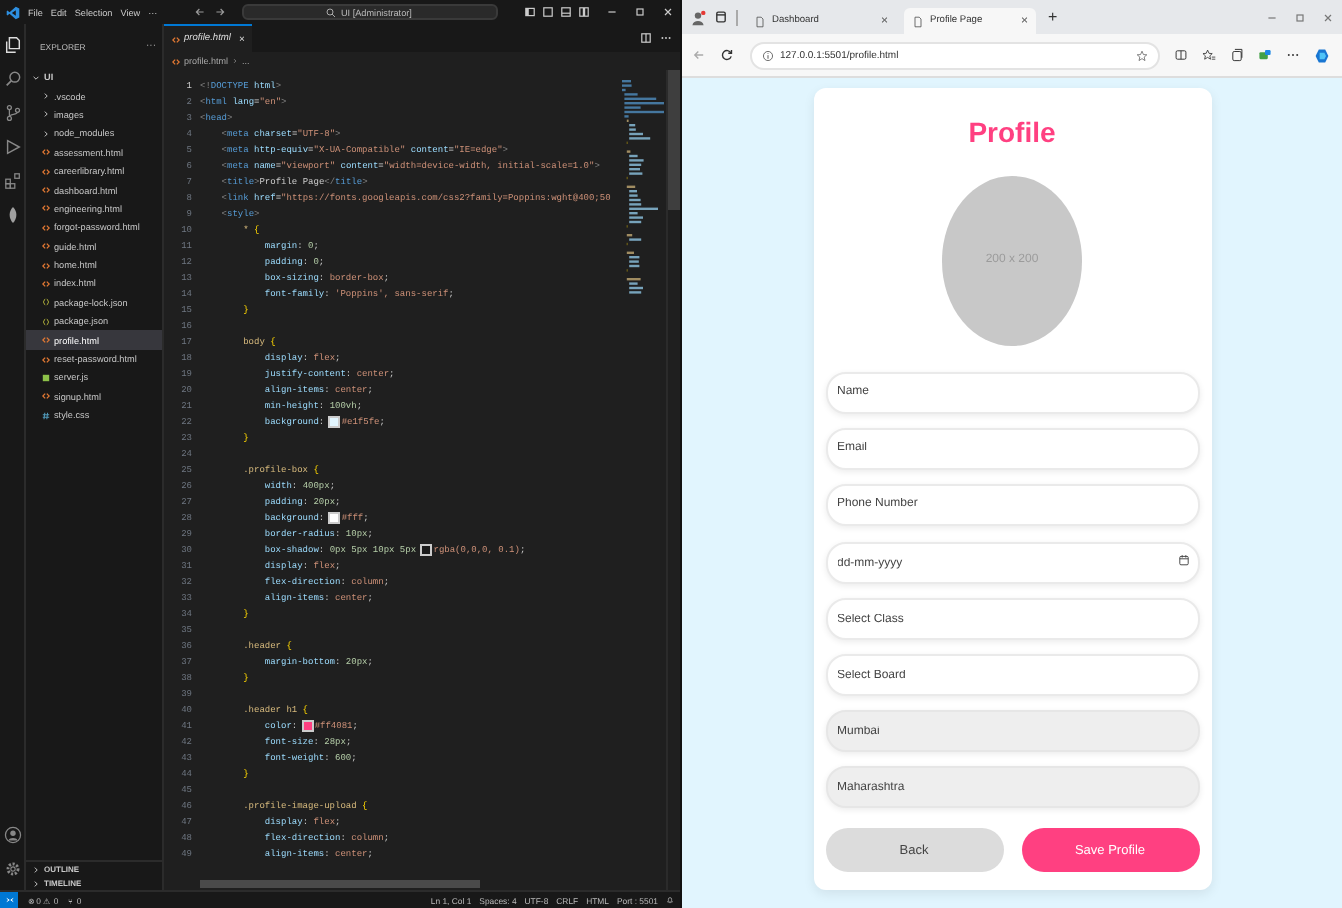 The height and width of the screenshot is (908, 1342). What do you see at coordinates (12, 113) in the screenshot?
I see `source-control-icon` at bounding box center [12, 113].